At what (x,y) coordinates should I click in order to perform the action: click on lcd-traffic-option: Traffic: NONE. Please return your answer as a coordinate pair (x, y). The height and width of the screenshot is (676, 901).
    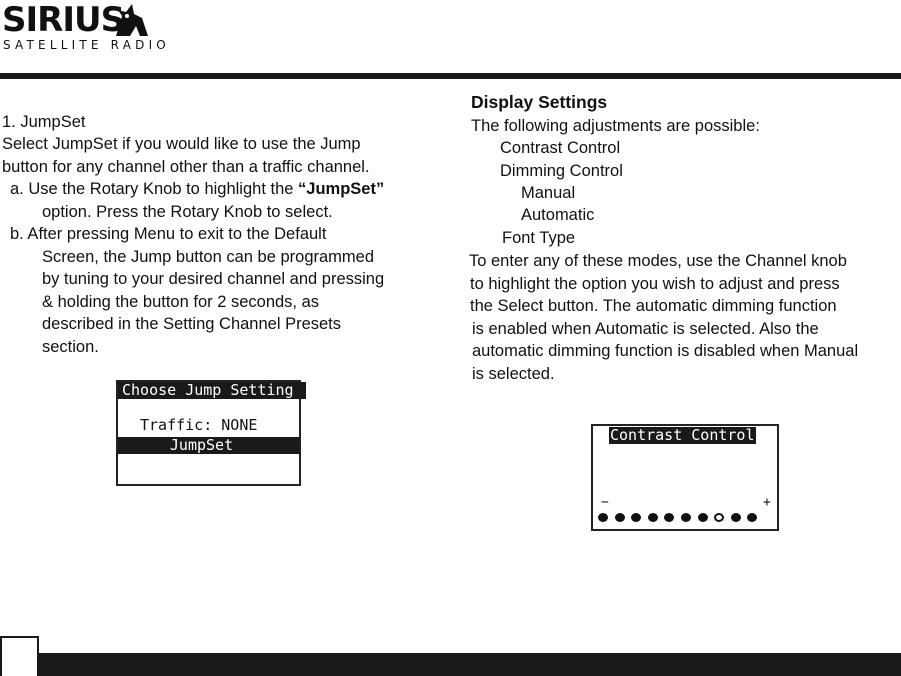
    Looking at the image, I should click on (199, 425).